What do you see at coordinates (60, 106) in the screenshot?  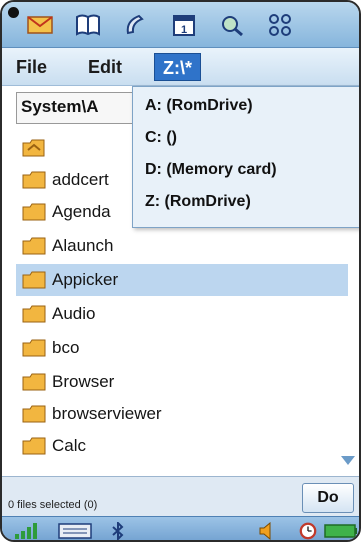 I see `path-text: System\A` at bounding box center [60, 106].